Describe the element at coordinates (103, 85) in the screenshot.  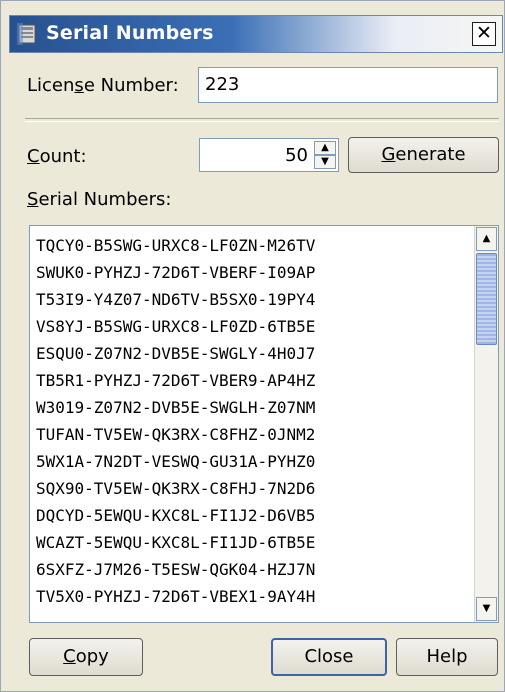
I see `license-number-label: License Number:` at that location.